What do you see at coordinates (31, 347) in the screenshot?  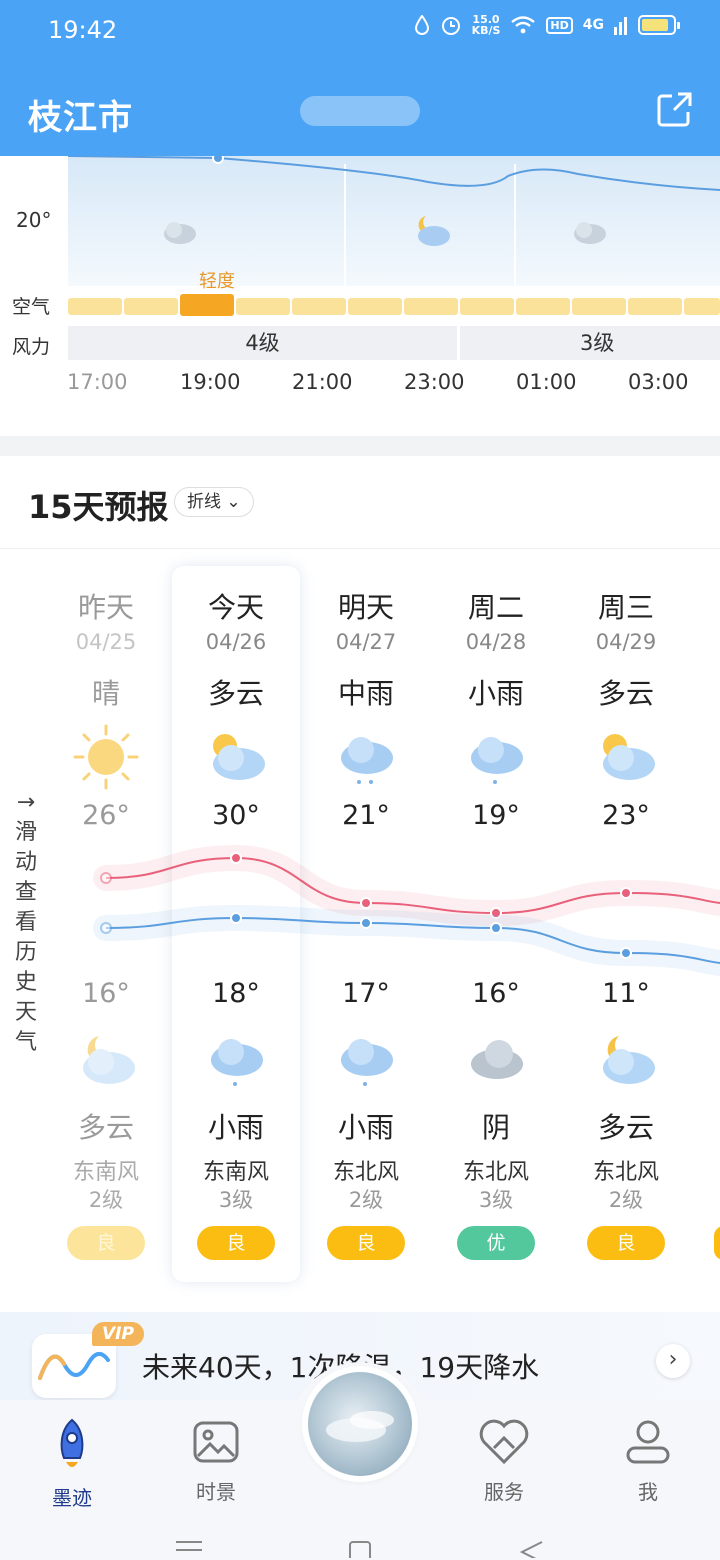 I see `wind-label: 风力` at bounding box center [31, 347].